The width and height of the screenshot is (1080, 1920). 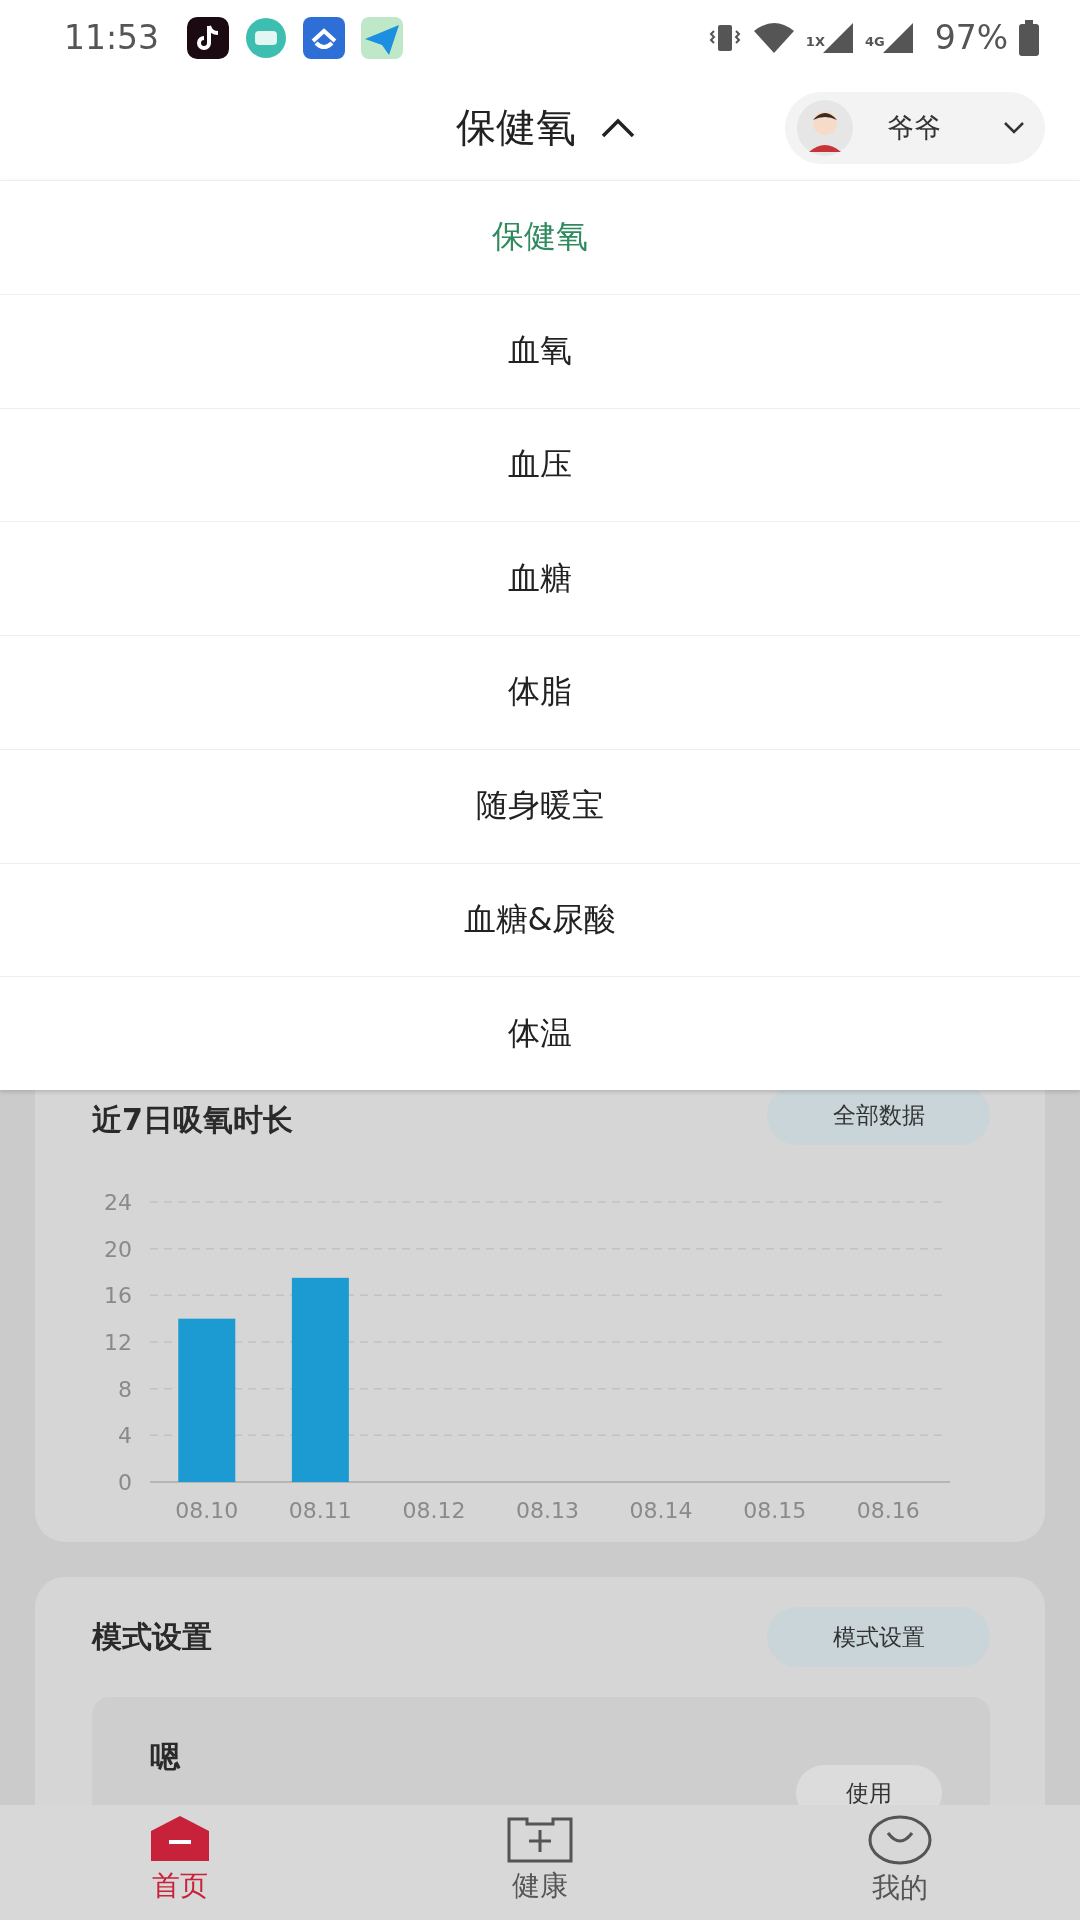 I want to click on card-title: 模式设置, so click(x=152, y=1636).